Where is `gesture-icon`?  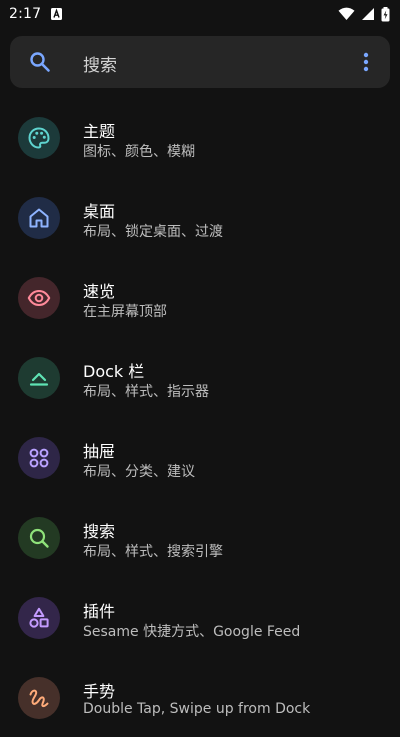 gesture-icon is located at coordinates (39, 698).